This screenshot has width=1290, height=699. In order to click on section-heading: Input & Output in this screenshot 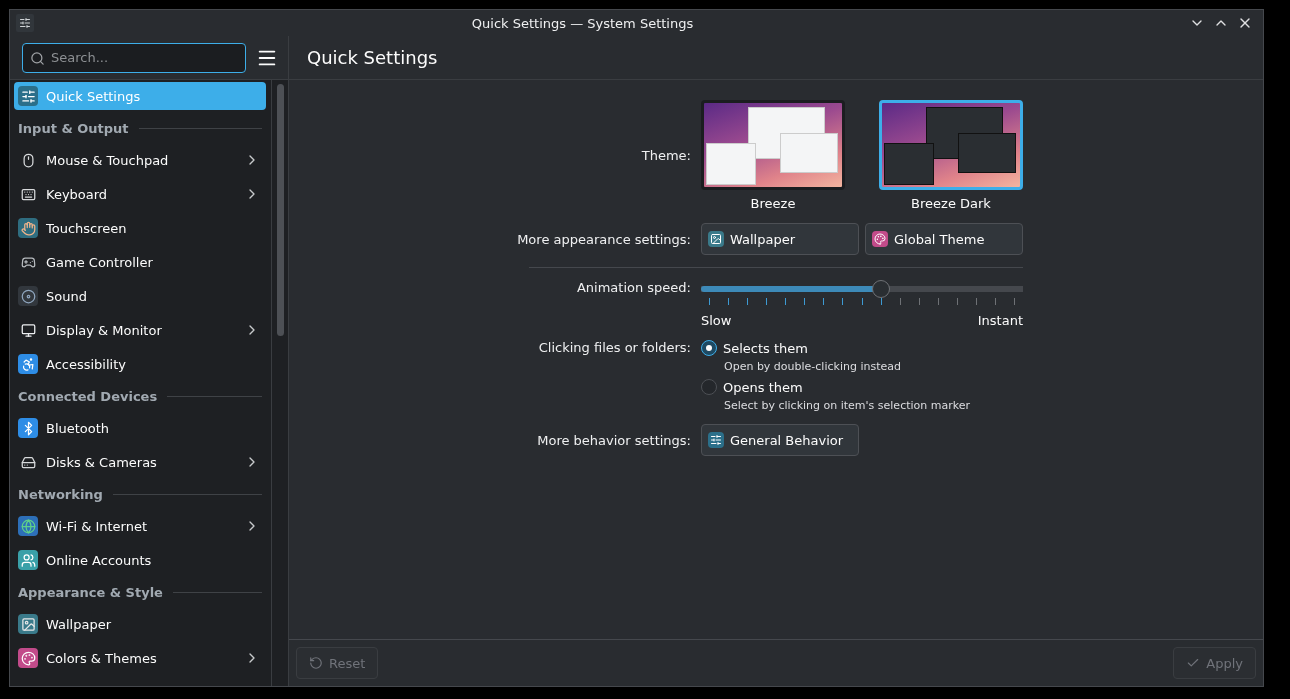, I will do `click(73, 128)`.